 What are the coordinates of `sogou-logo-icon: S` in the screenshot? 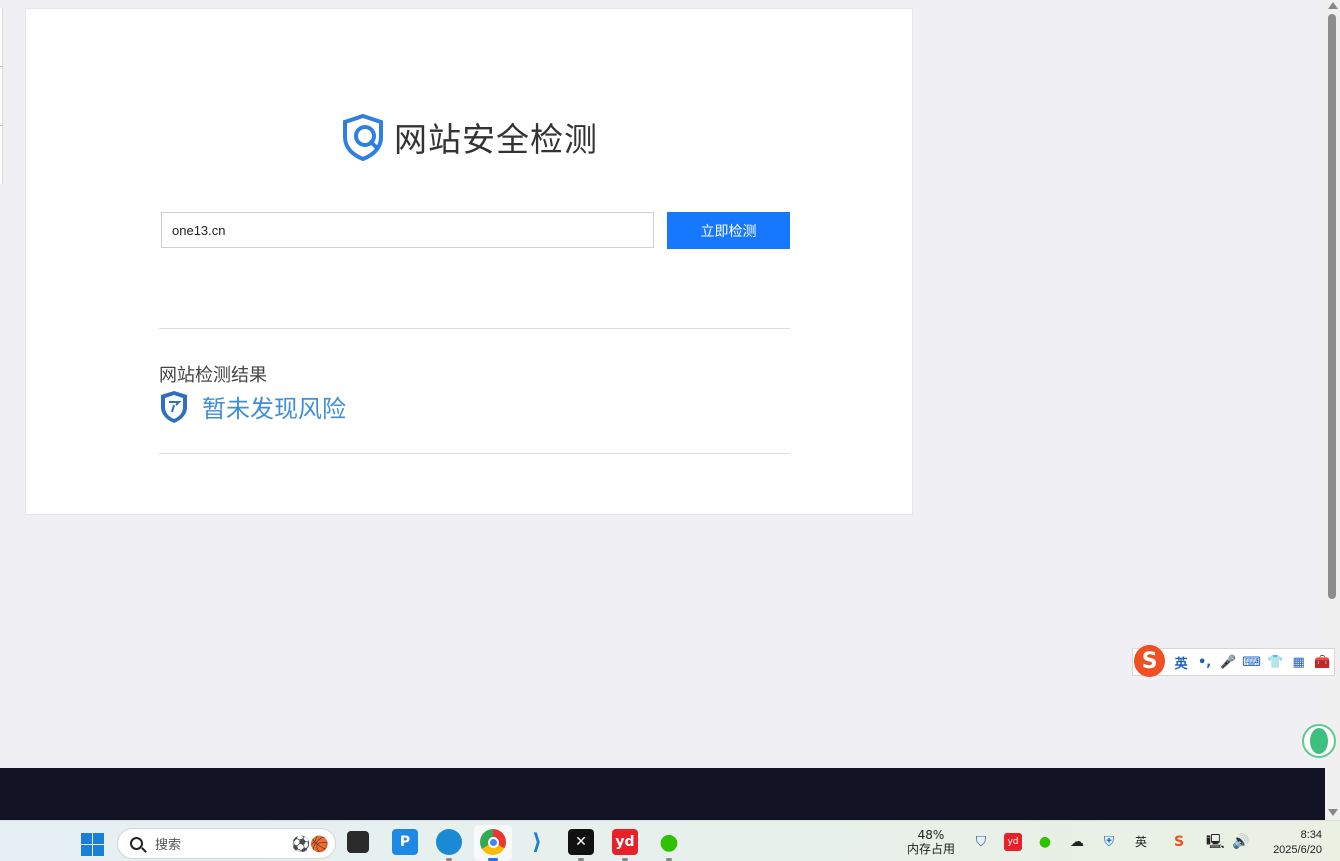 It's located at (1150, 661).